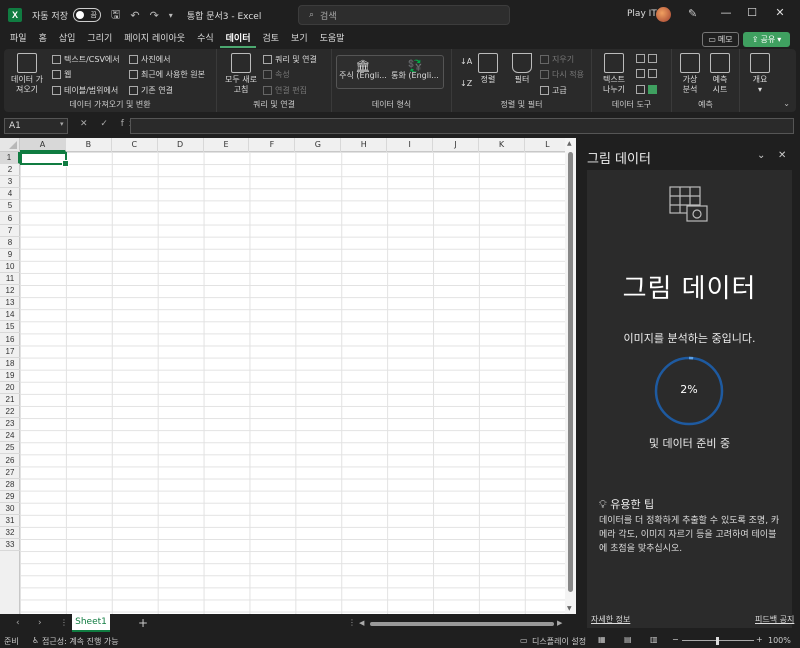  I want to click on recent-sources-button: 최근에 사용한 원본, so click(167, 74).